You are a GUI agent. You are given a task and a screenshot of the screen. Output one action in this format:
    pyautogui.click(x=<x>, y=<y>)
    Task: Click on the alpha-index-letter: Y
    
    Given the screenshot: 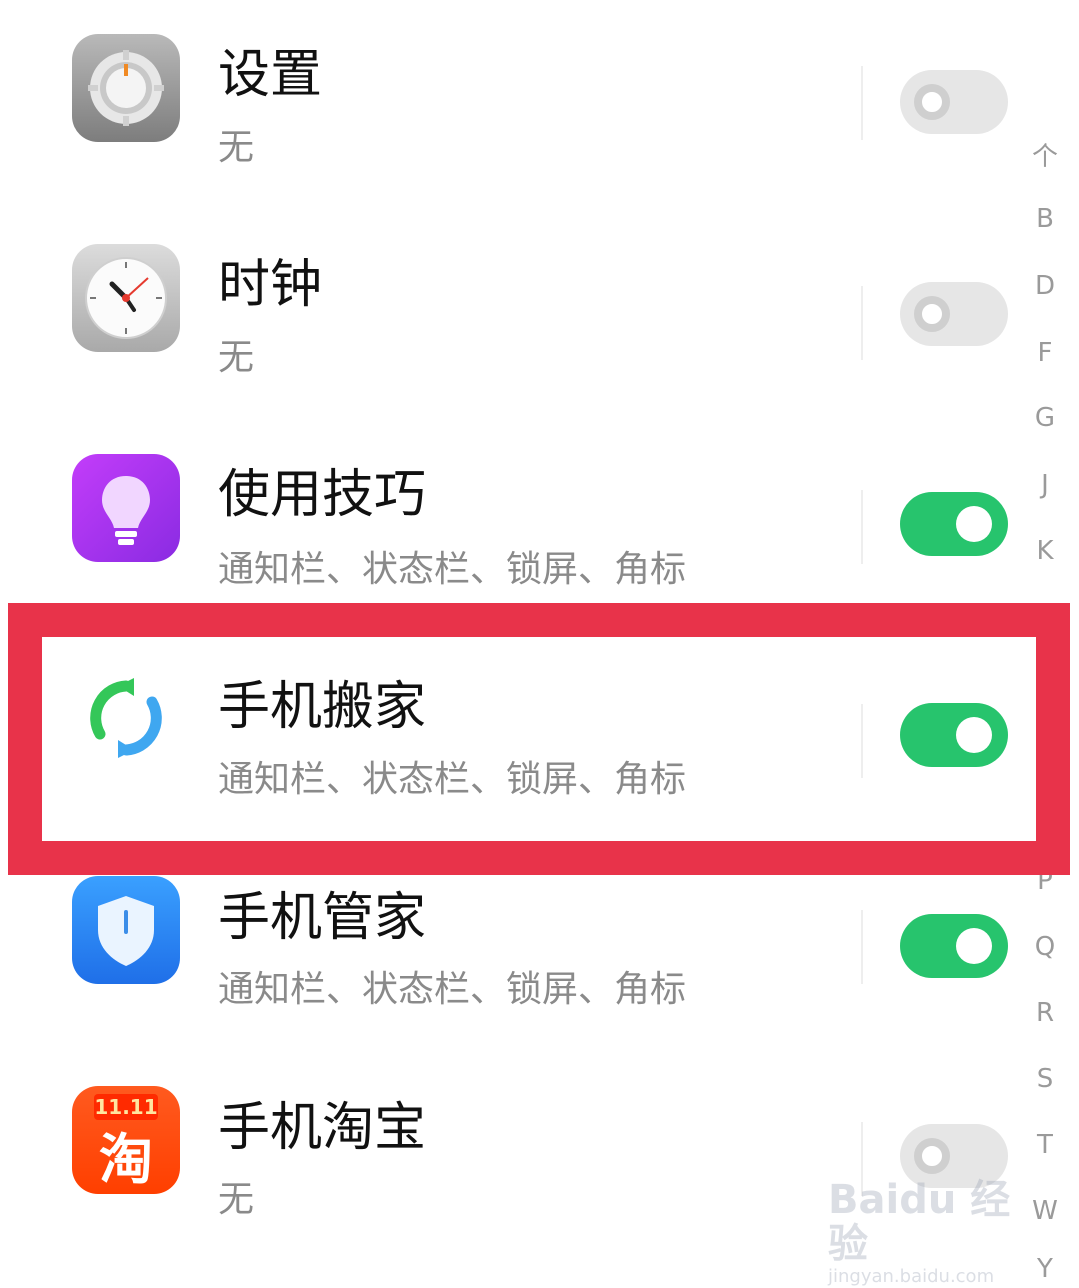 What is the action you would take?
    pyautogui.click(x=1045, y=1269)
    